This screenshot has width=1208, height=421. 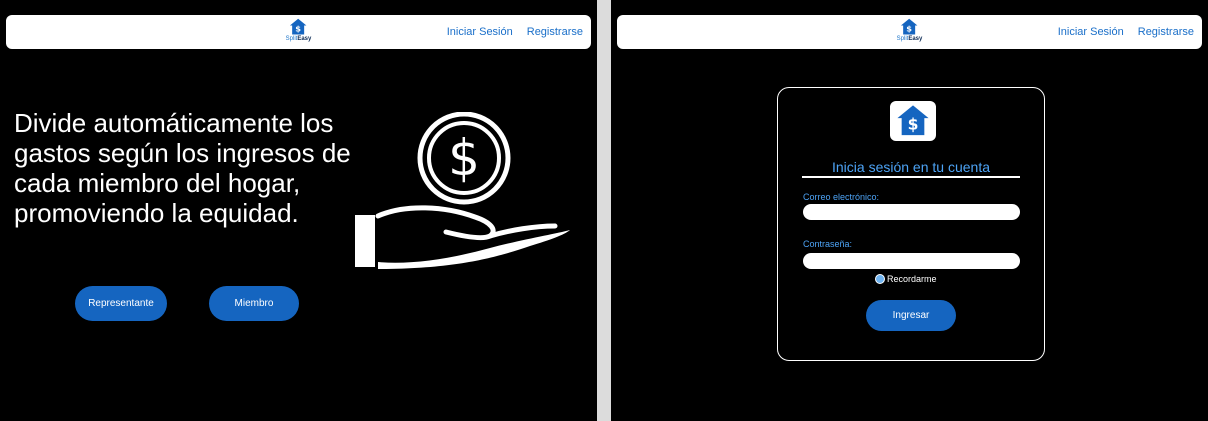 I want to click on member-button: Miembro, so click(x=254, y=303).